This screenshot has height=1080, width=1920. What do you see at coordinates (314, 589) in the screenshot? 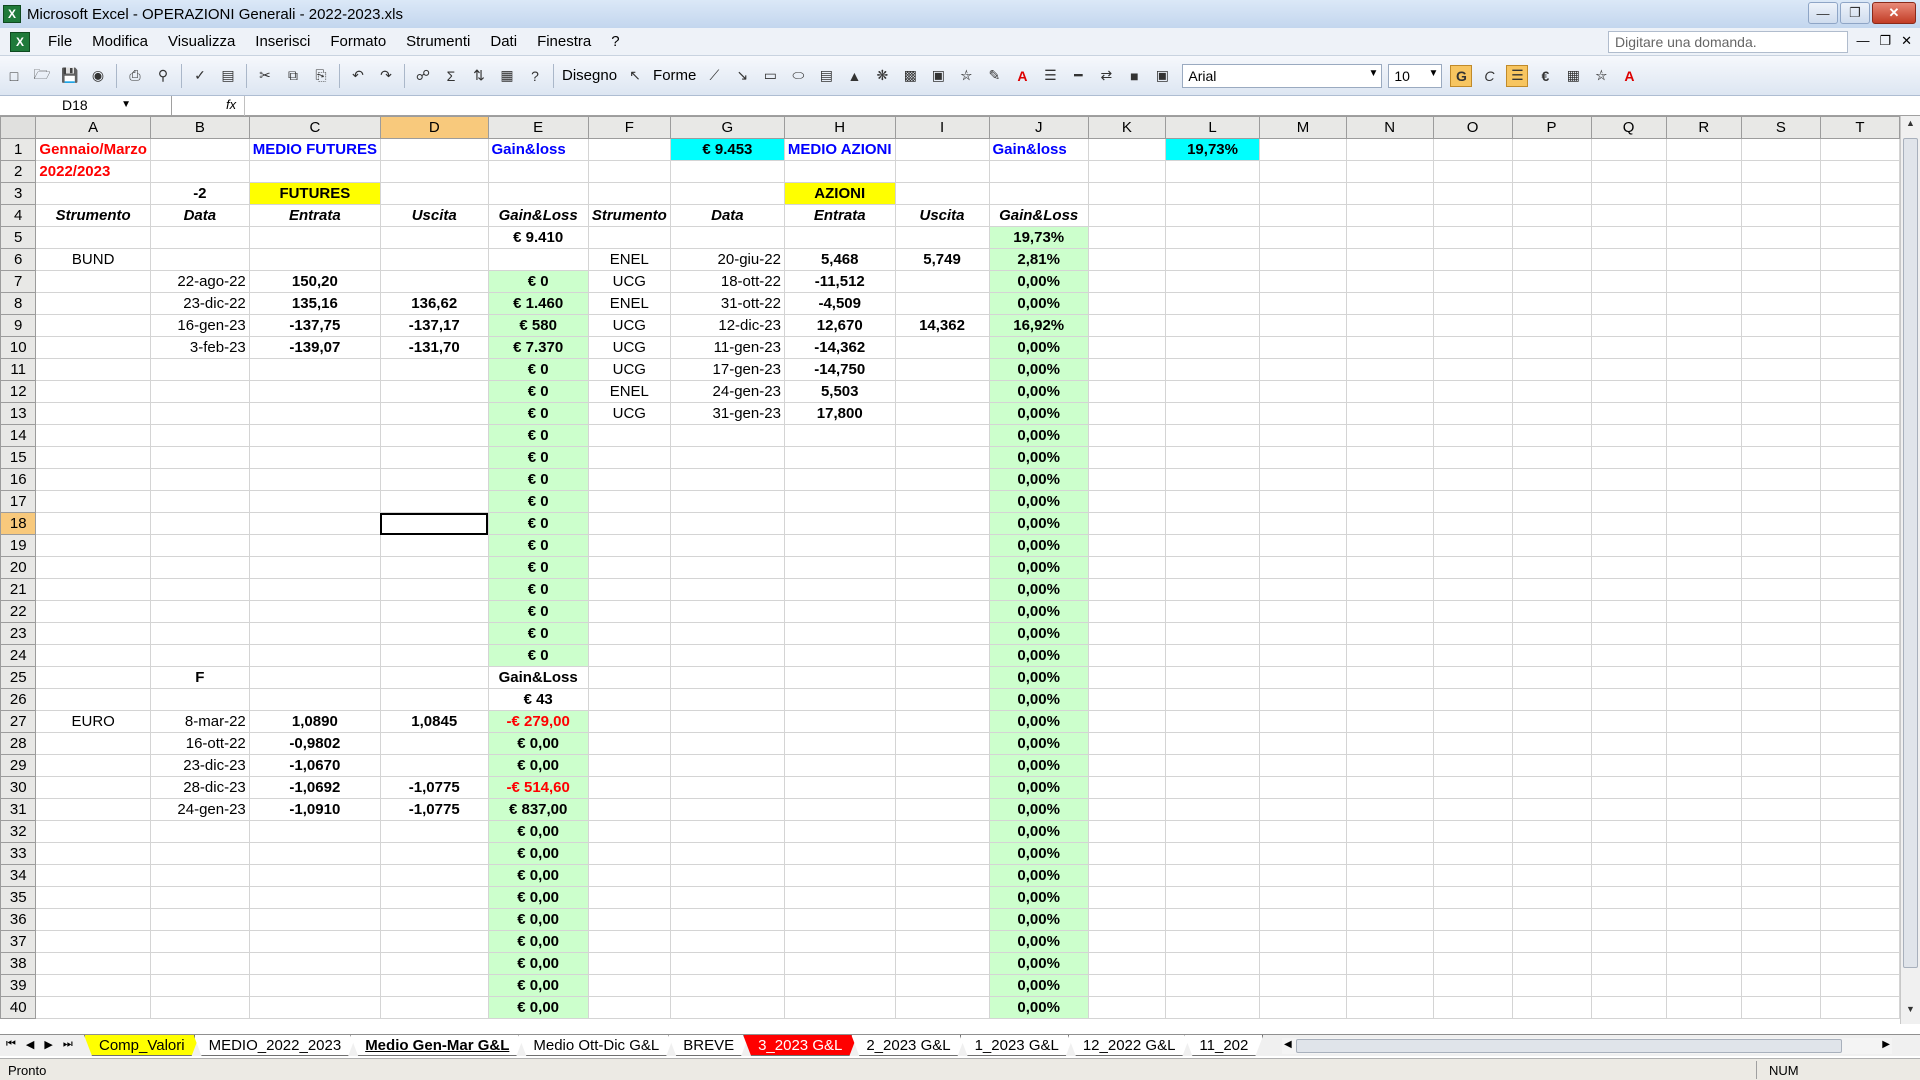
I see `cell-c21` at bounding box center [314, 589].